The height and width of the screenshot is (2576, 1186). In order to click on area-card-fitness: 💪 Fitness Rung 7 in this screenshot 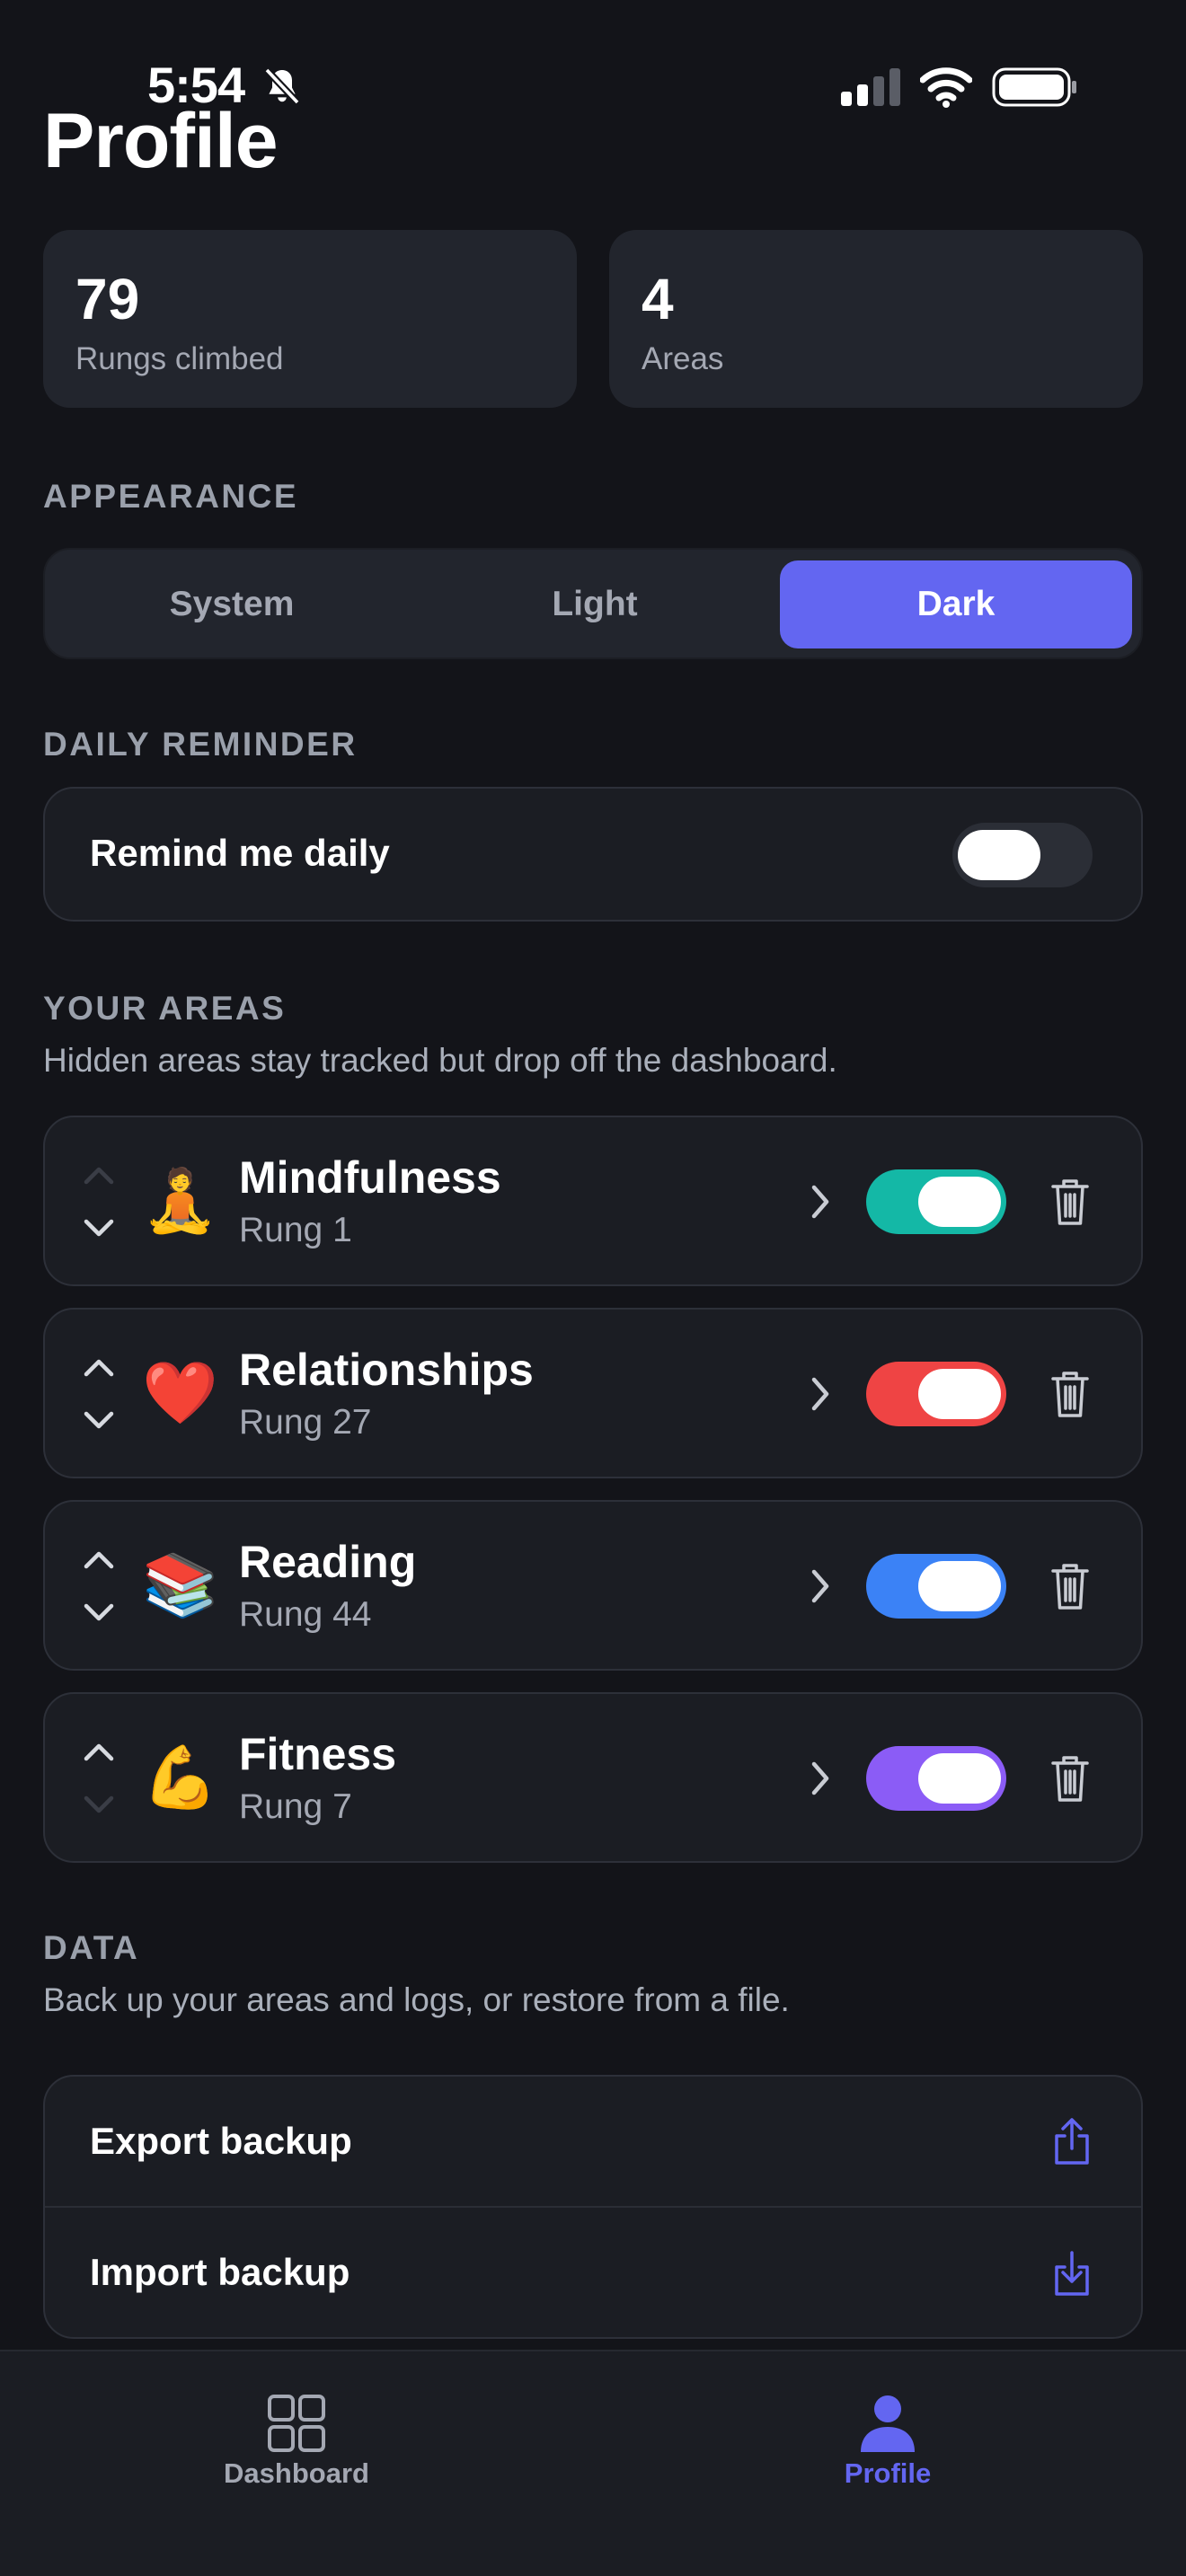, I will do `click(593, 1777)`.